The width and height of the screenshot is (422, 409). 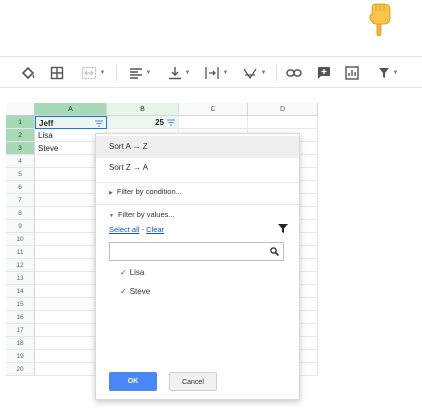 I want to click on text-wrapping-icon, so click(x=211, y=73).